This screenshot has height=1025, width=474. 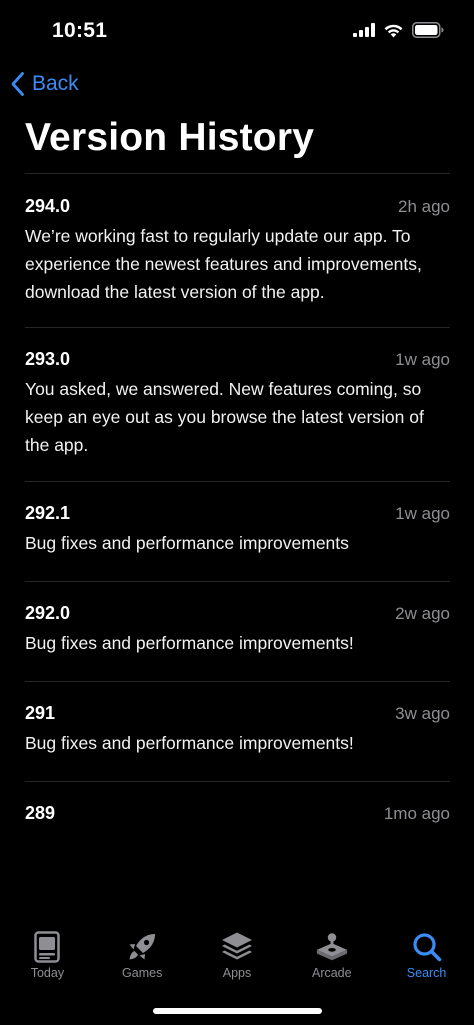 I want to click on rocket-icon, so click(x=142, y=947).